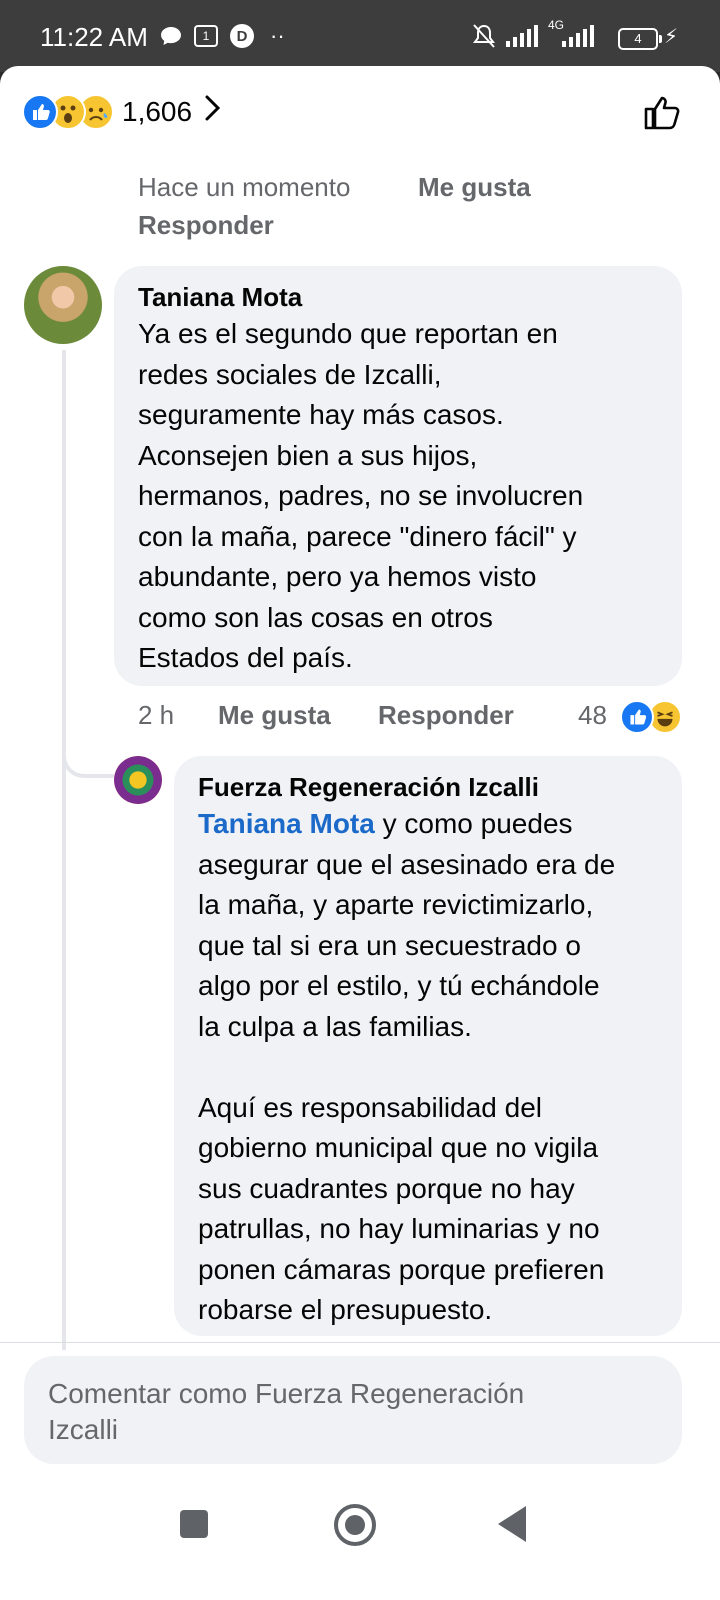 The height and width of the screenshot is (1600, 720). I want to click on recents-button, so click(194, 1524).